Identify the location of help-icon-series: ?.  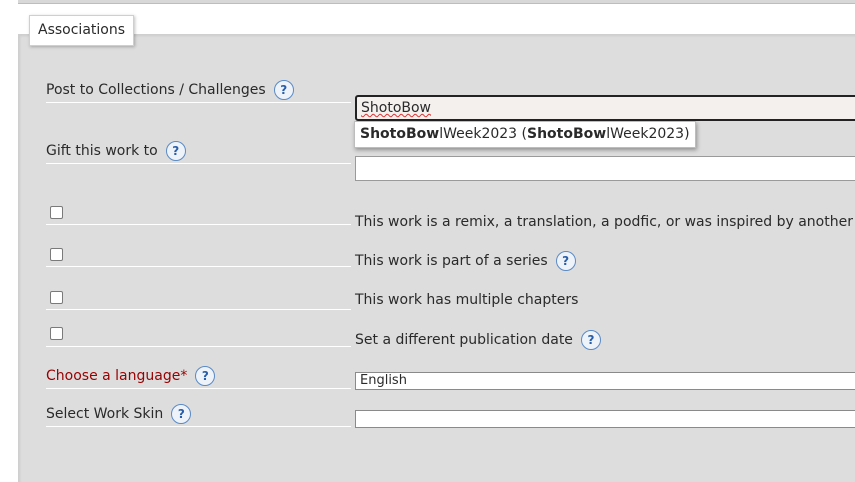
(565, 261).